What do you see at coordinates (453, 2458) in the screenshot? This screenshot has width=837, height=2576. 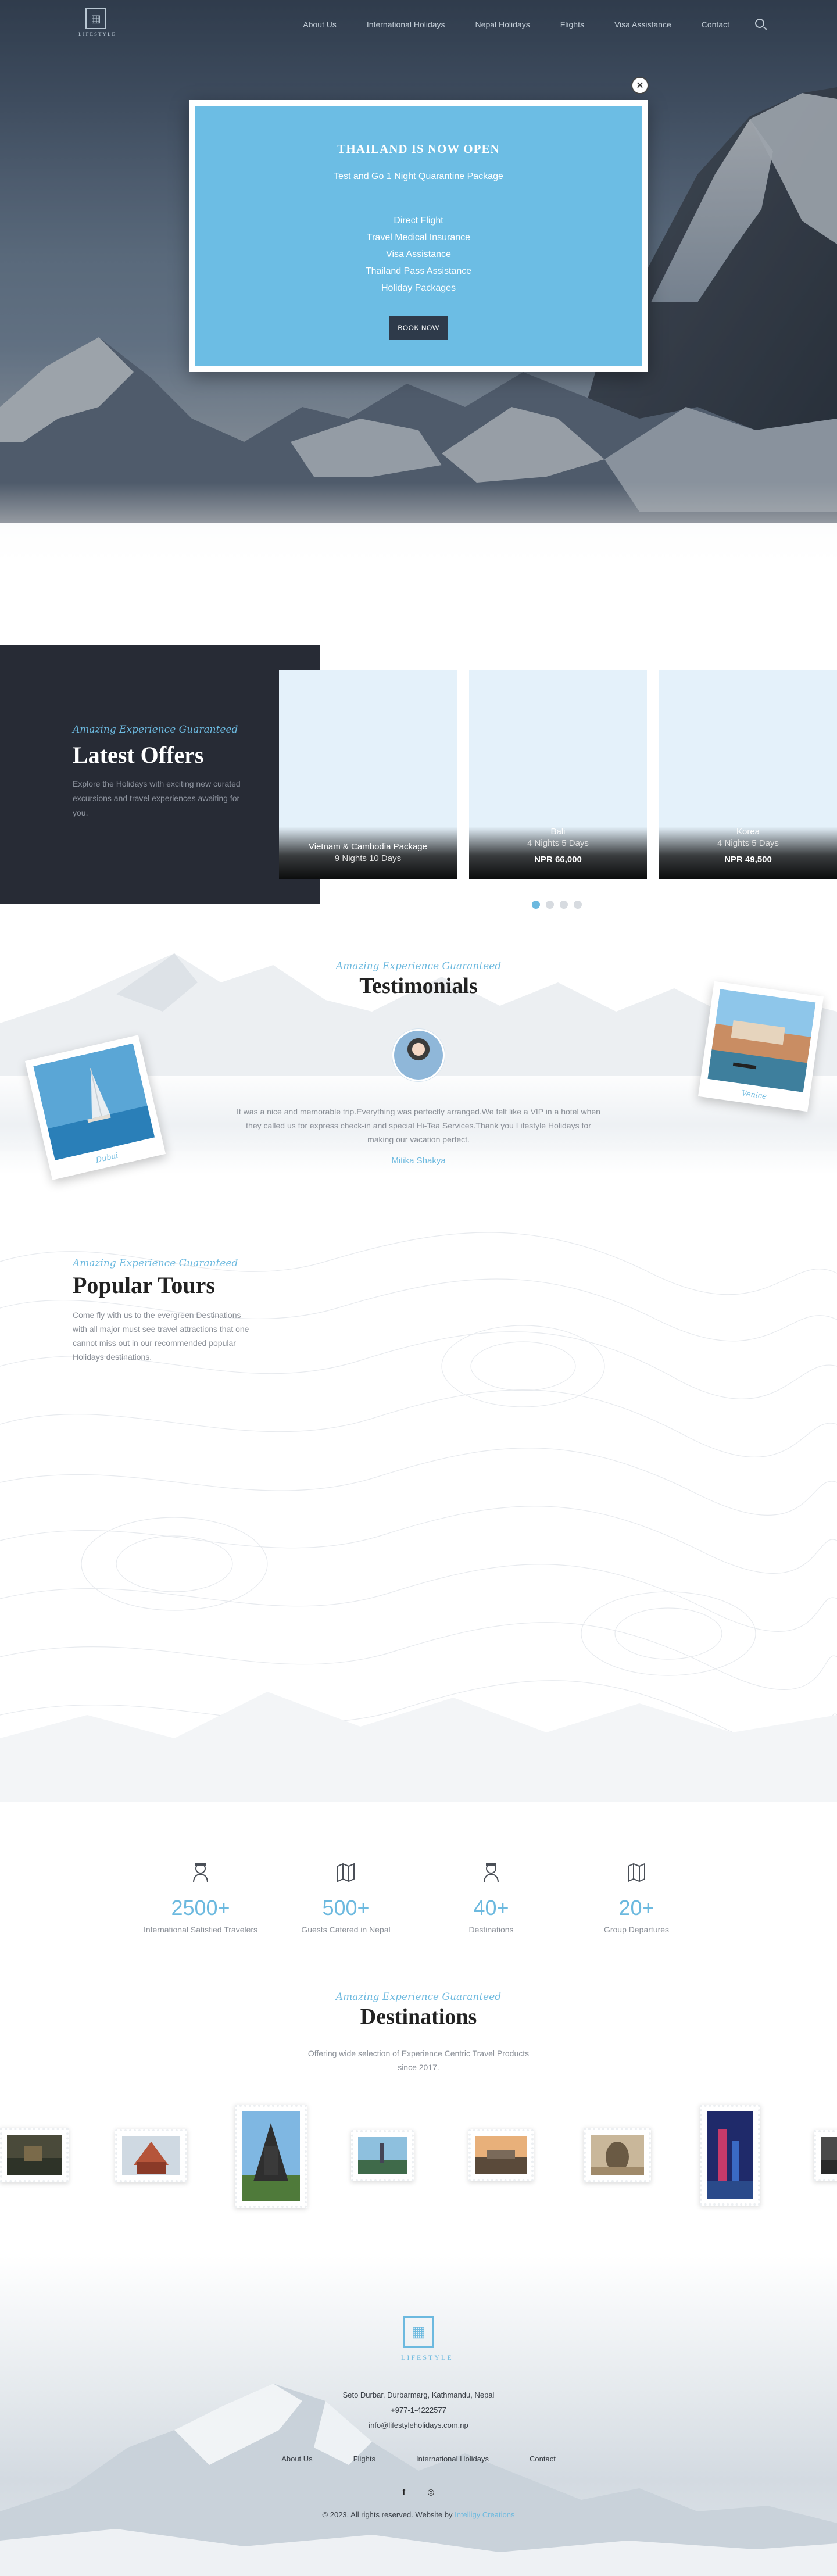 I see `footer-link-international-holidays: International Holidays` at bounding box center [453, 2458].